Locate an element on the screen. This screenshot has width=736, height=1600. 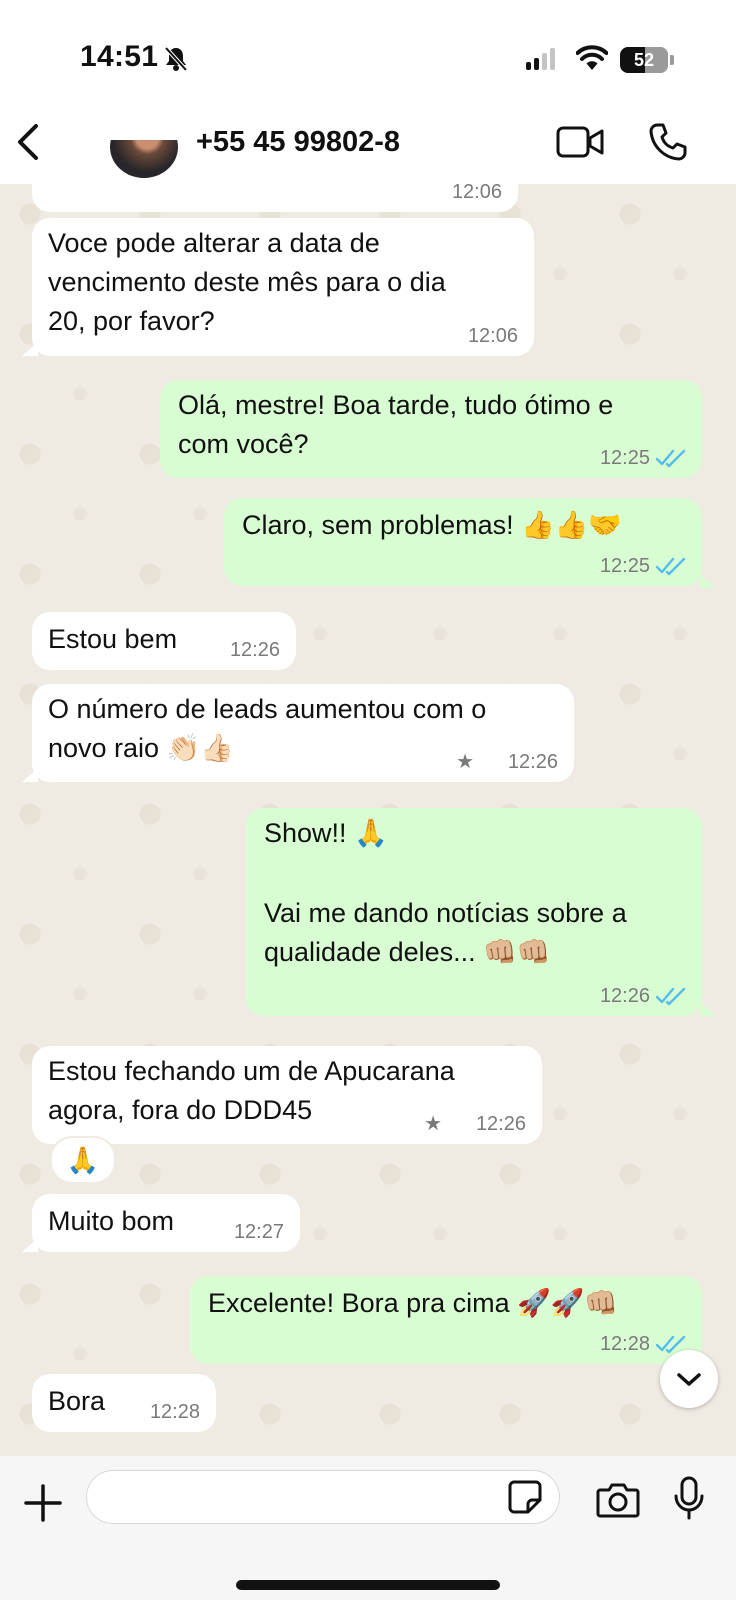
message-bubble-in: Estou bem 12:26 is located at coordinates (164, 641).